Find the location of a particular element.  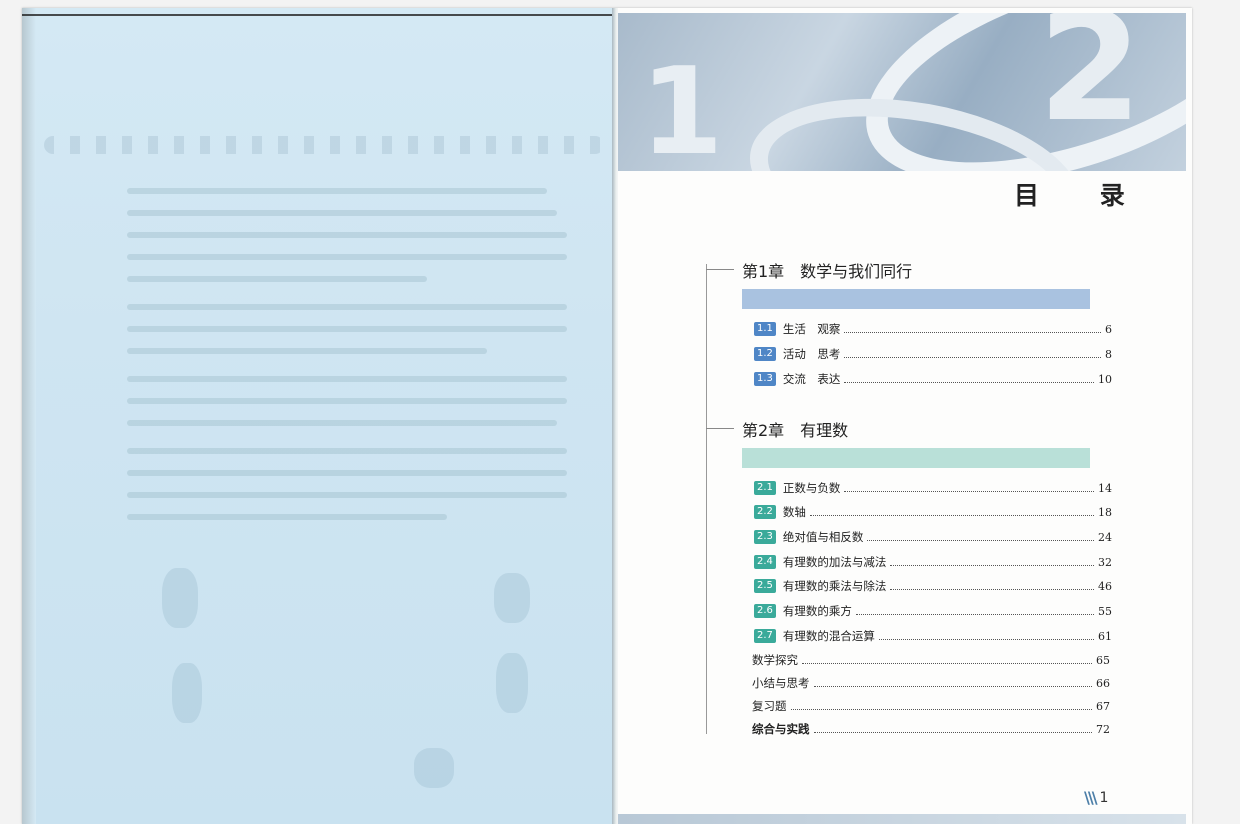

page-number: 24 is located at coordinates (1105, 537).